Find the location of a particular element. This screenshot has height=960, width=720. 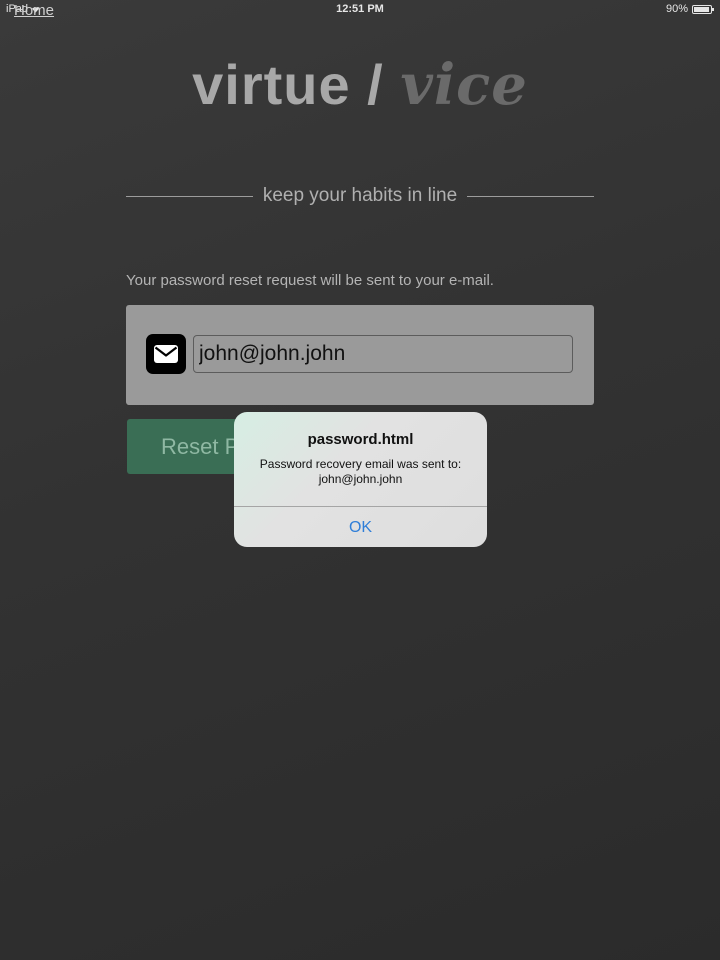

email-panel is located at coordinates (360, 355).